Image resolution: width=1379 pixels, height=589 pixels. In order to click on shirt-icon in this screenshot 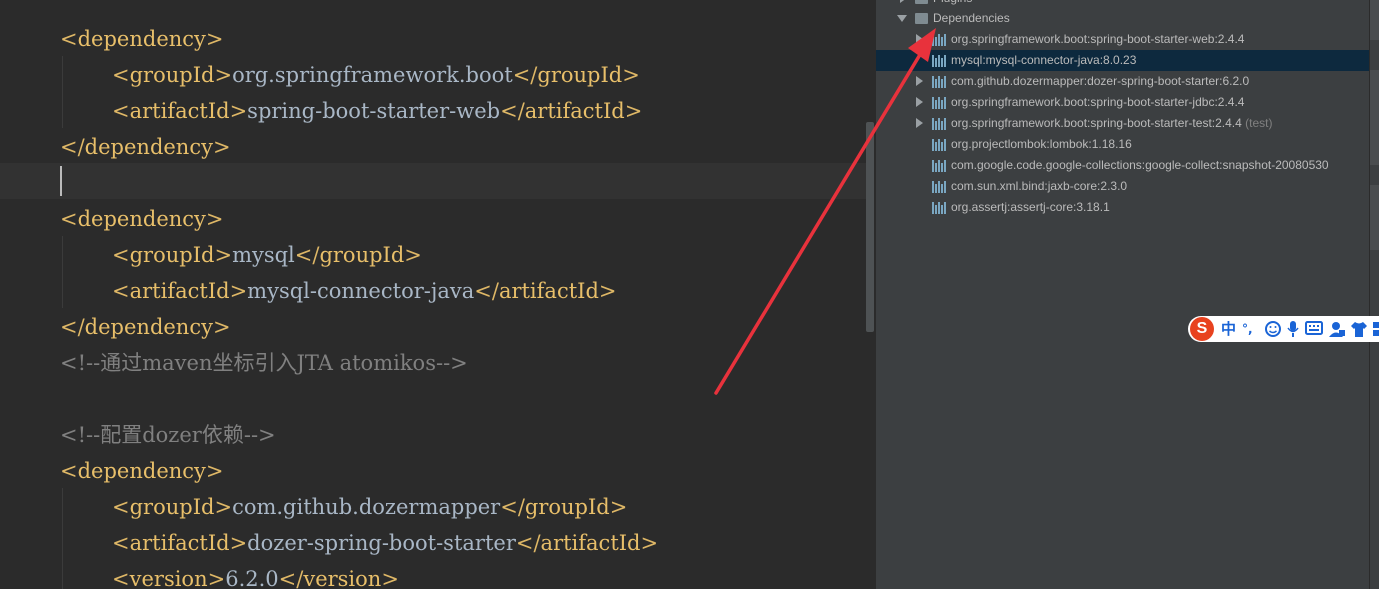, I will do `click(1359, 329)`.